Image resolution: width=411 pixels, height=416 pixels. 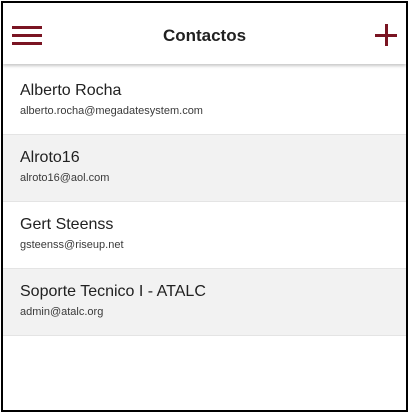 What do you see at coordinates (67, 224) in the screenshot?
I see `contact-name: Gert Steenss` at bounding box center [67, 224].